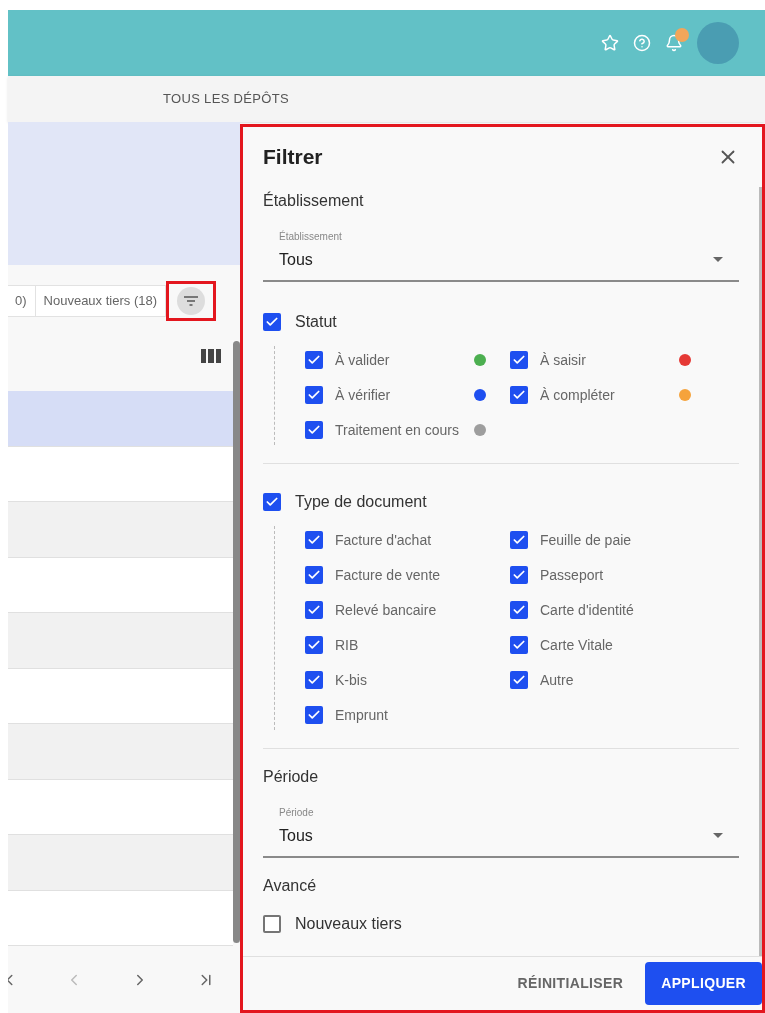  I want to click on option-label: Relevé bancaire, so click(386, 610).